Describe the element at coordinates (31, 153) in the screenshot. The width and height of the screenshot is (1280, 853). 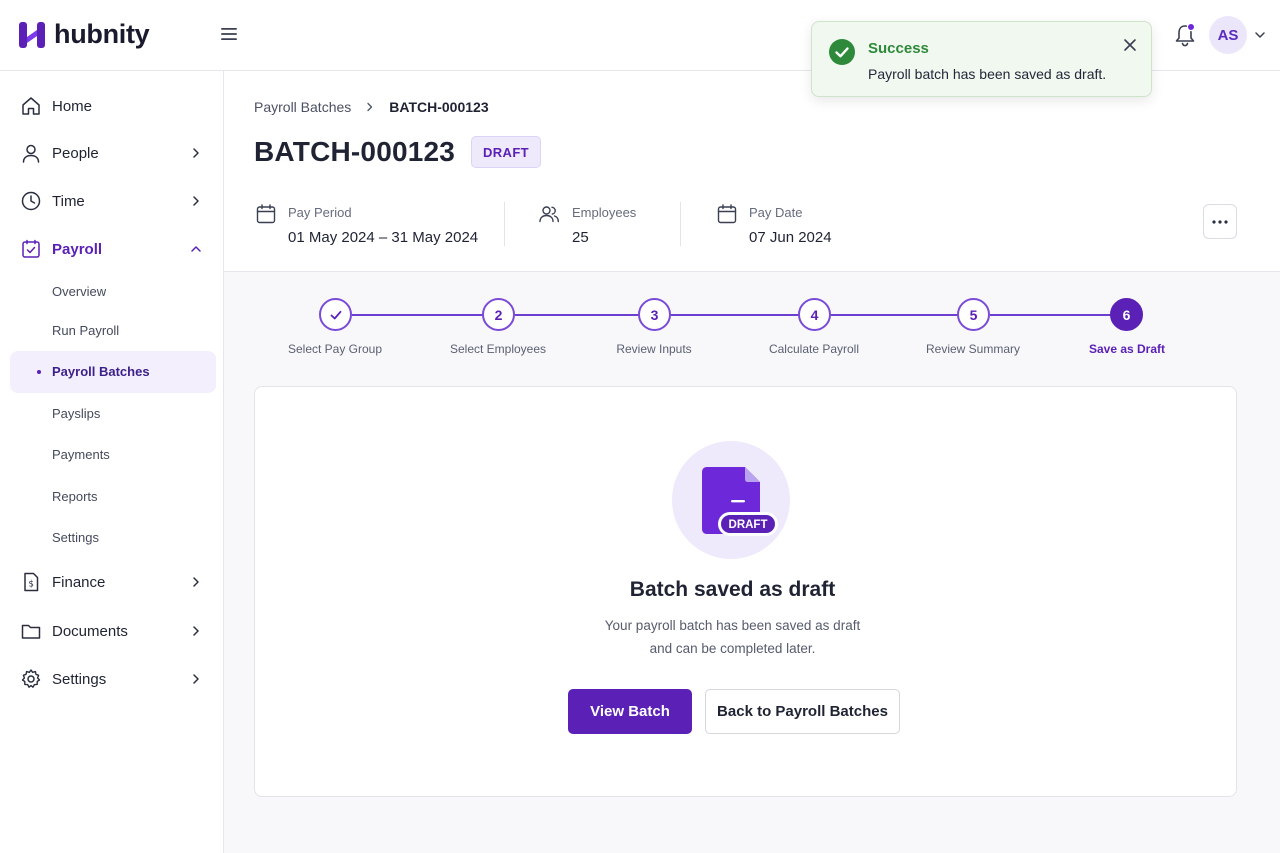
I see `user-icon` at that location.